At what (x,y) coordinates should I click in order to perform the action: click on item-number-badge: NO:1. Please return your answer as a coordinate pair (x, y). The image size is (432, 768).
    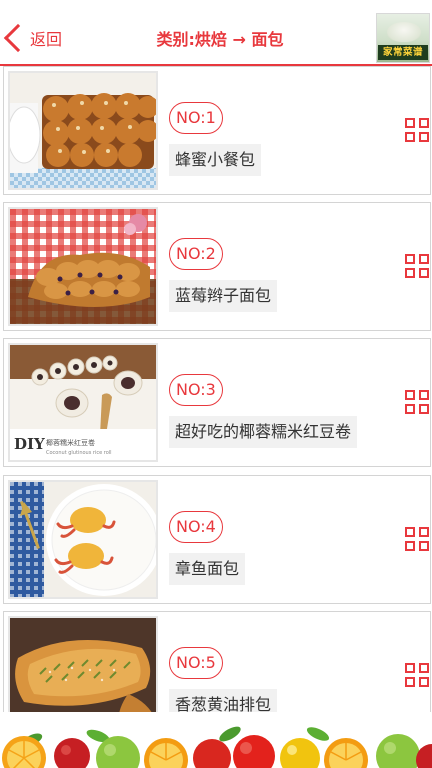
    Looking at the image, I should click on (196, 118).